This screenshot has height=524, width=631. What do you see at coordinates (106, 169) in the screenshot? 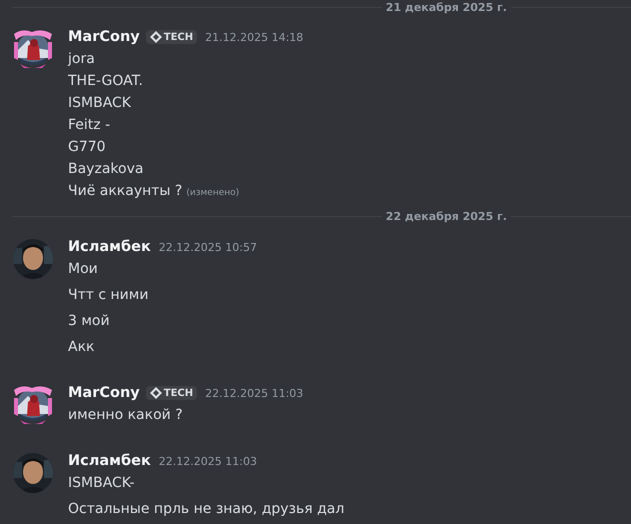
I see `message-text: Bayzakova` at bounding box center [106, 169].